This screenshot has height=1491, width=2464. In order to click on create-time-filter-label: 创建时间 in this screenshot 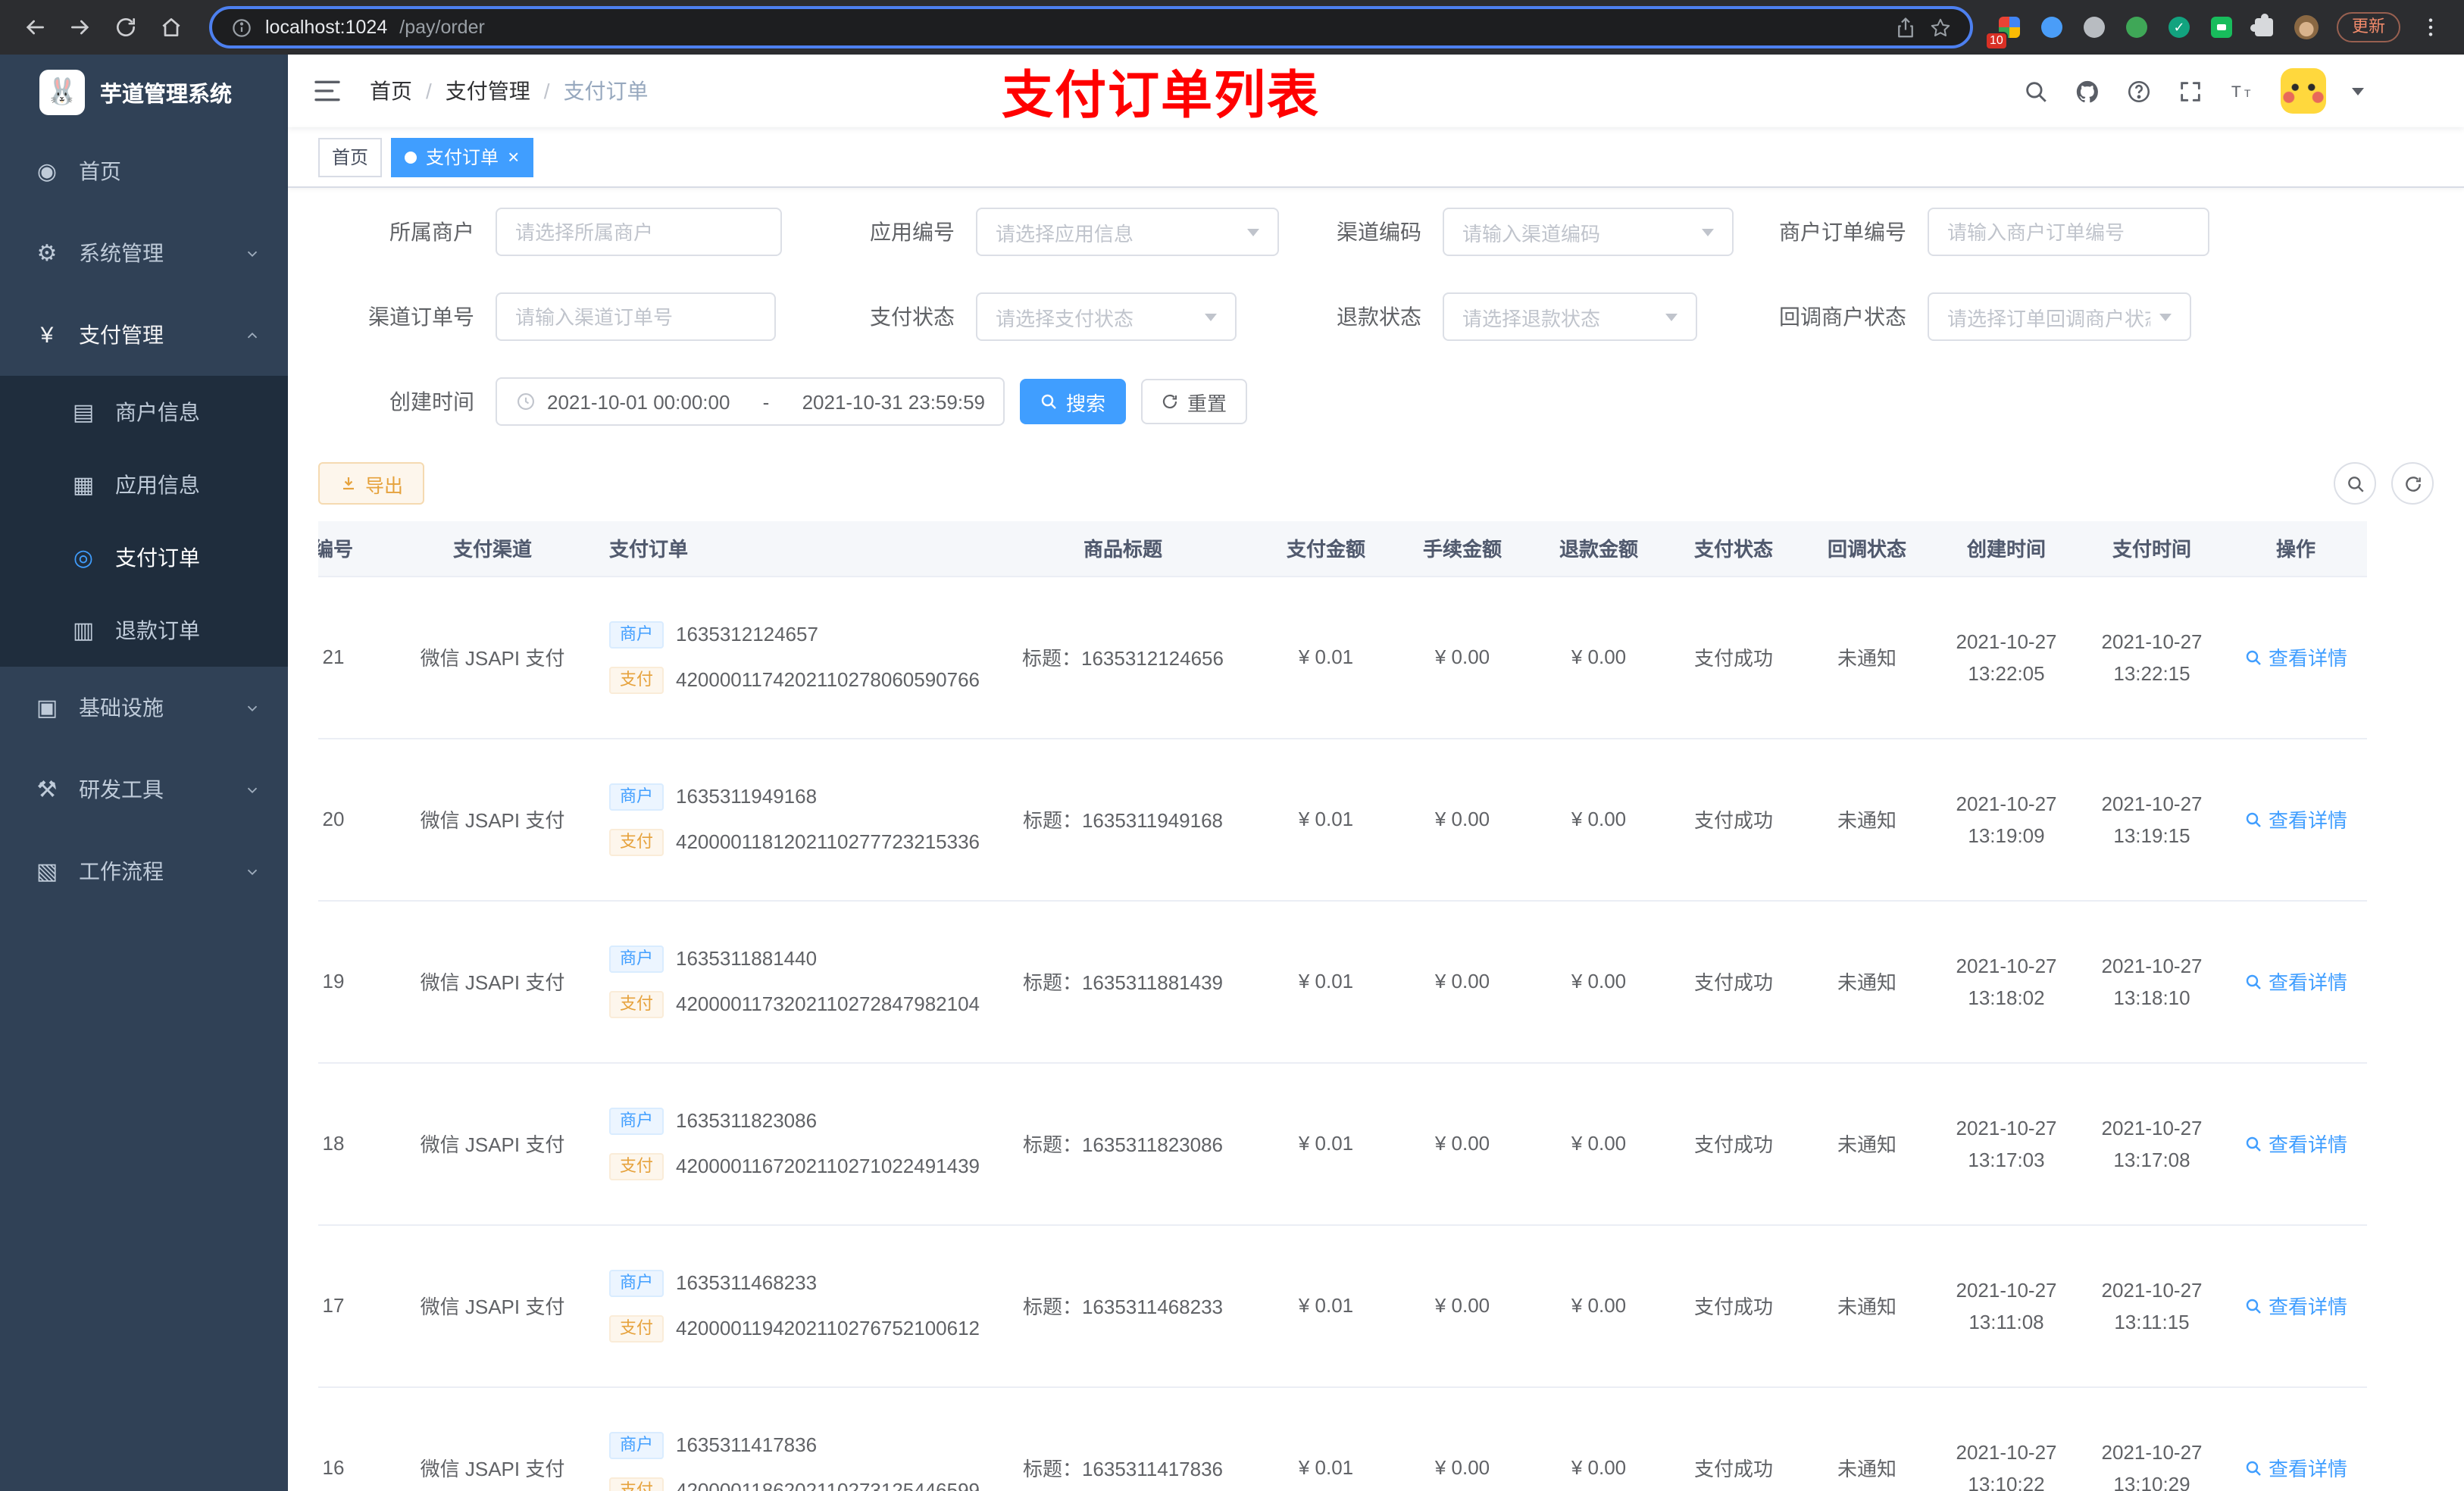, I will do `click(431, 401)`.